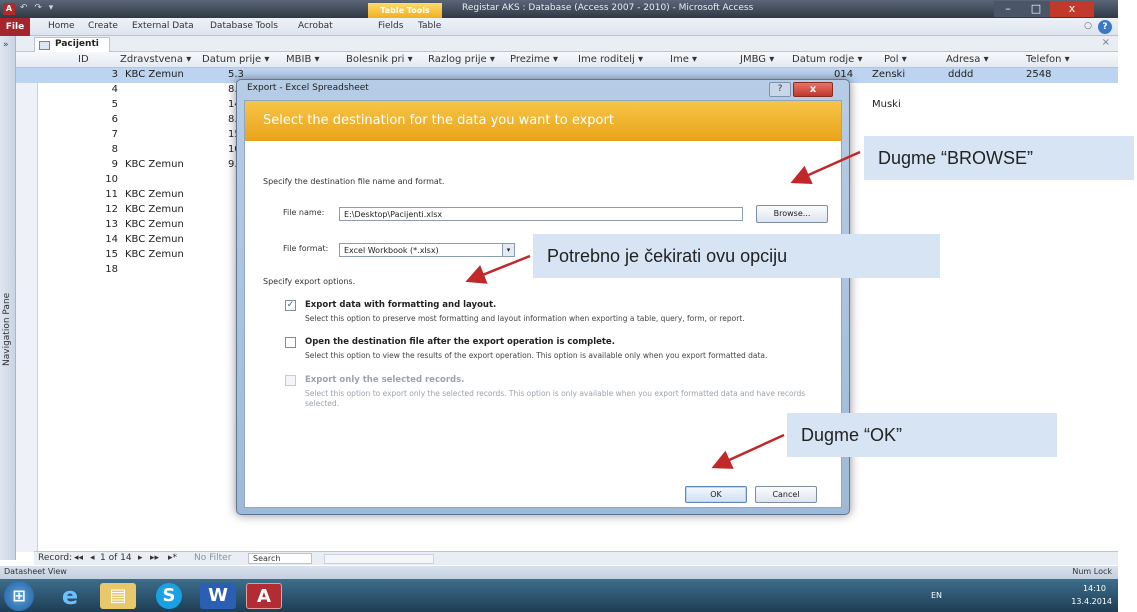 The image size is (1137, 612). Describe the element at coordinates (290, 342) in the screenshot. I see `open-destination-checkbox` at that location.